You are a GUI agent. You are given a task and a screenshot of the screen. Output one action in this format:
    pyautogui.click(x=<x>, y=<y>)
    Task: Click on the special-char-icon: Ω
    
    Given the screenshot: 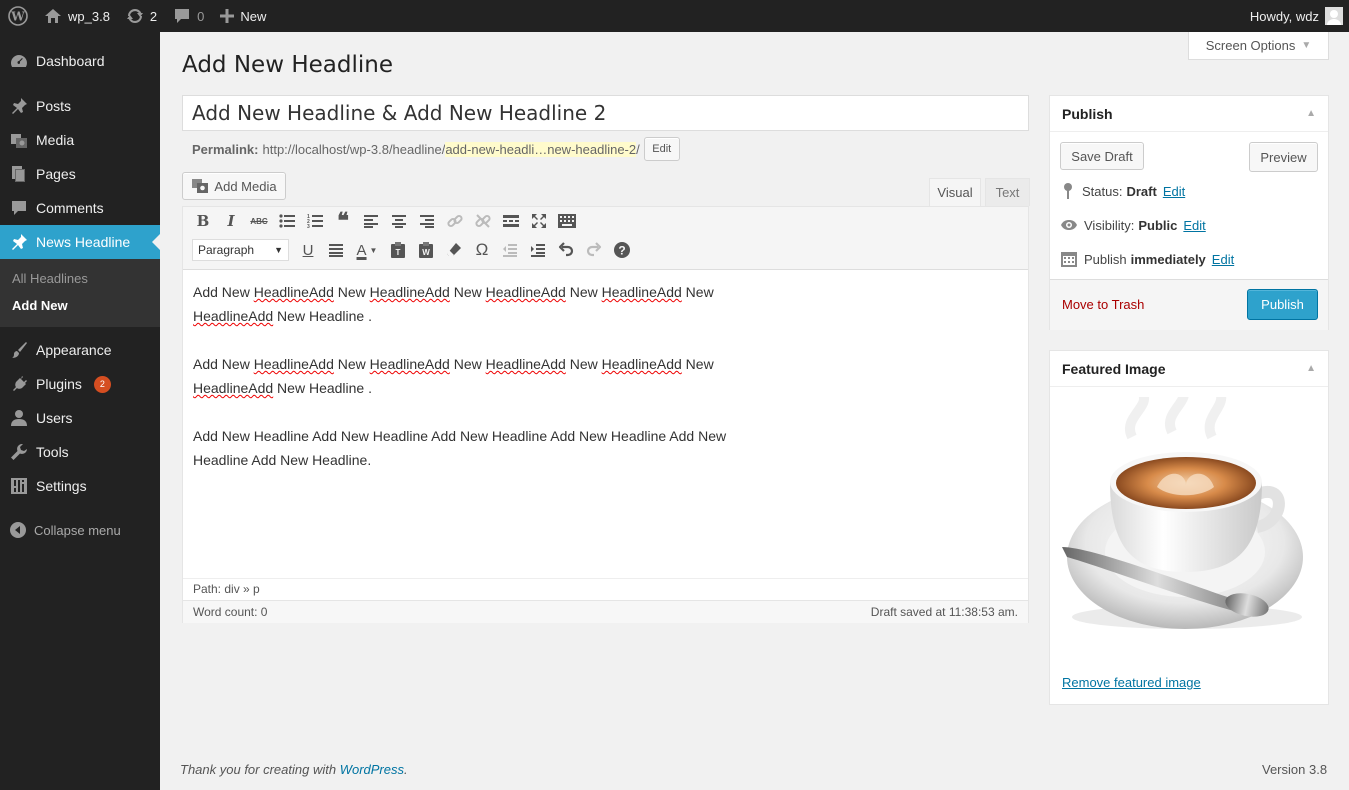 What is the action you would take?
    pyautogui.click(x=482, y=250)
    